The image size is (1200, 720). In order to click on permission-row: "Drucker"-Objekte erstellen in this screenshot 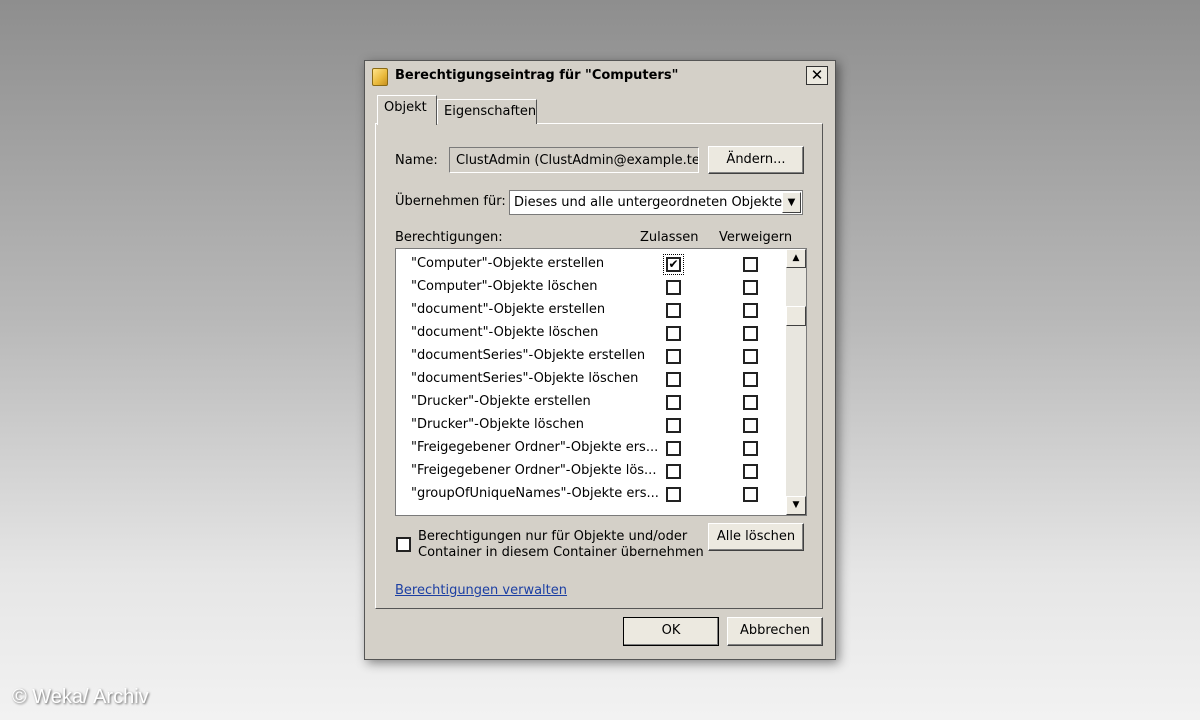, I will do `click(591, 402)`.